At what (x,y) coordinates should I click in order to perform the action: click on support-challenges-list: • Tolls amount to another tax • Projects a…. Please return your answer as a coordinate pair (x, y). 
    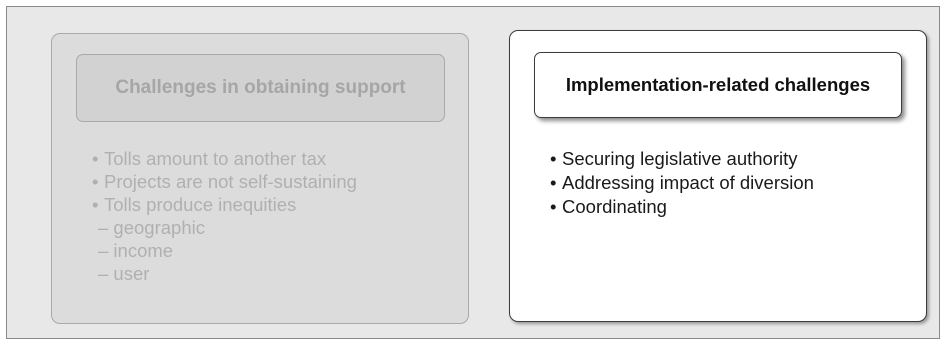
    Looking at the image, I should click on (224, 216).